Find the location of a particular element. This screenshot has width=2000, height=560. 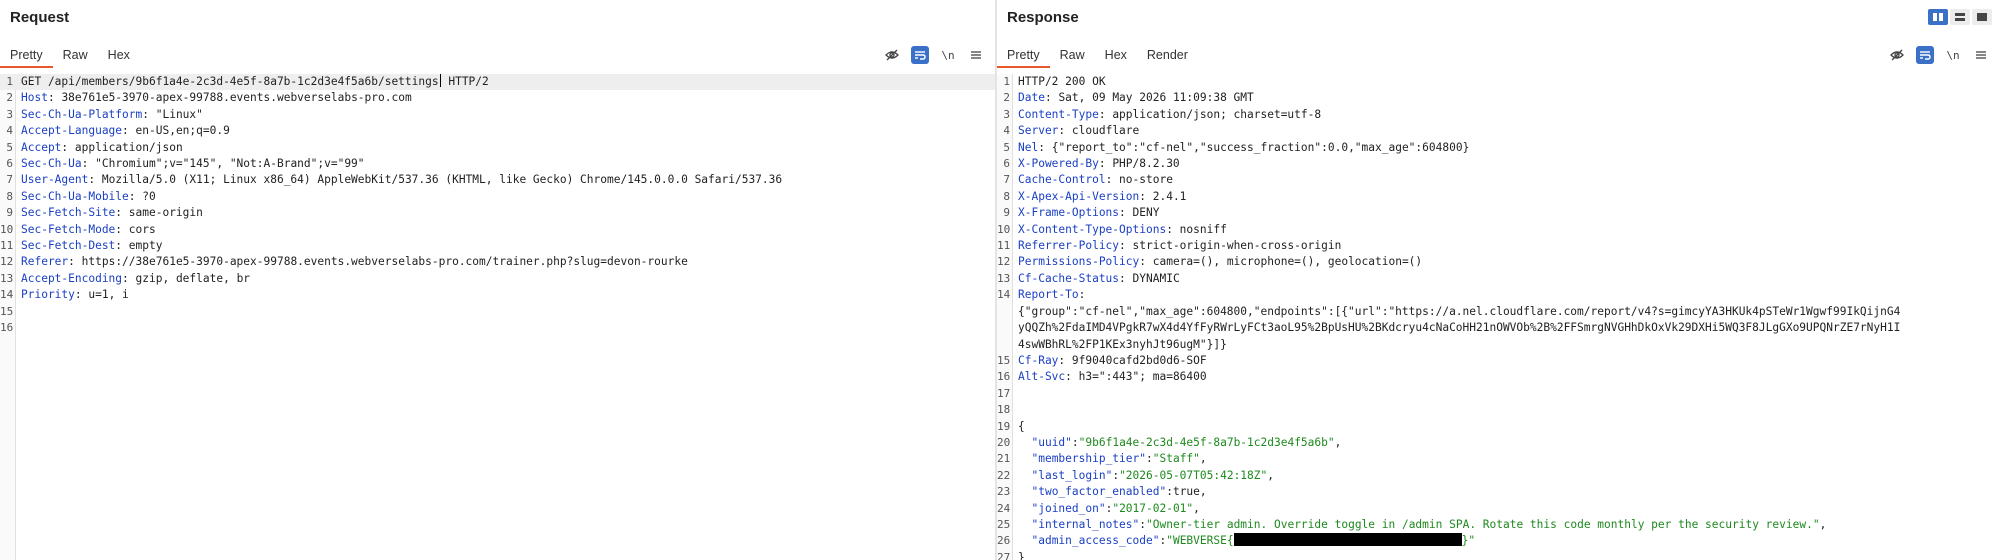

wrapped-line: 4swWBhRL%2FP1KEx3nyhJt96ugM"}]} is located at coordinates (1498, 345).